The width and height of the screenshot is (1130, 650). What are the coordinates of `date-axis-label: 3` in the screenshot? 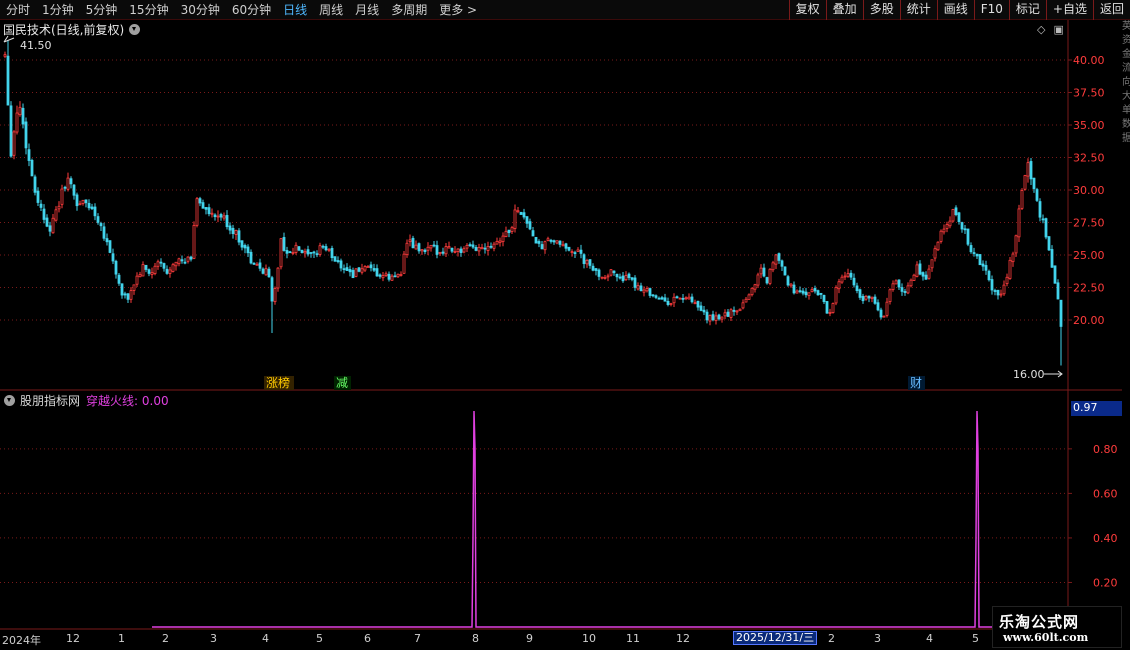 It's located at (213, 638).